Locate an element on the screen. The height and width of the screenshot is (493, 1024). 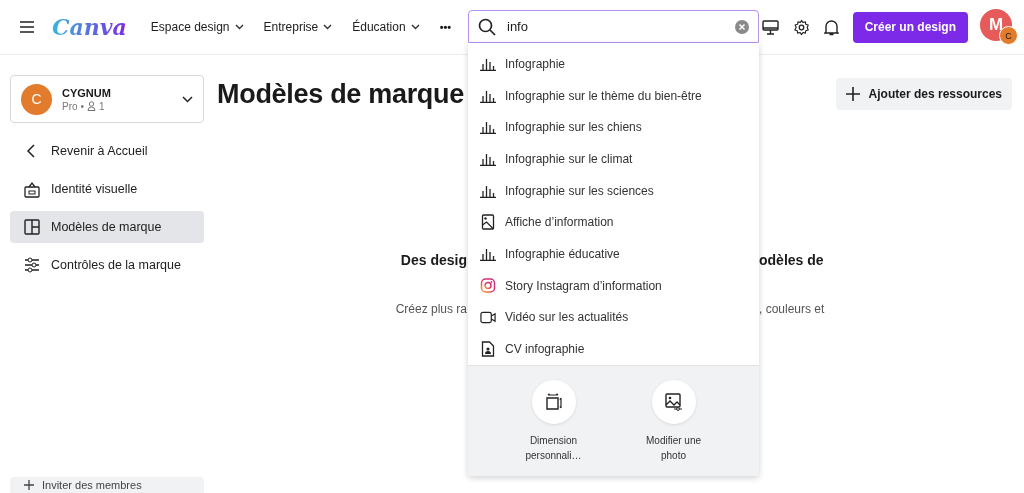
settings-icon is located at coordinates (801, 27).